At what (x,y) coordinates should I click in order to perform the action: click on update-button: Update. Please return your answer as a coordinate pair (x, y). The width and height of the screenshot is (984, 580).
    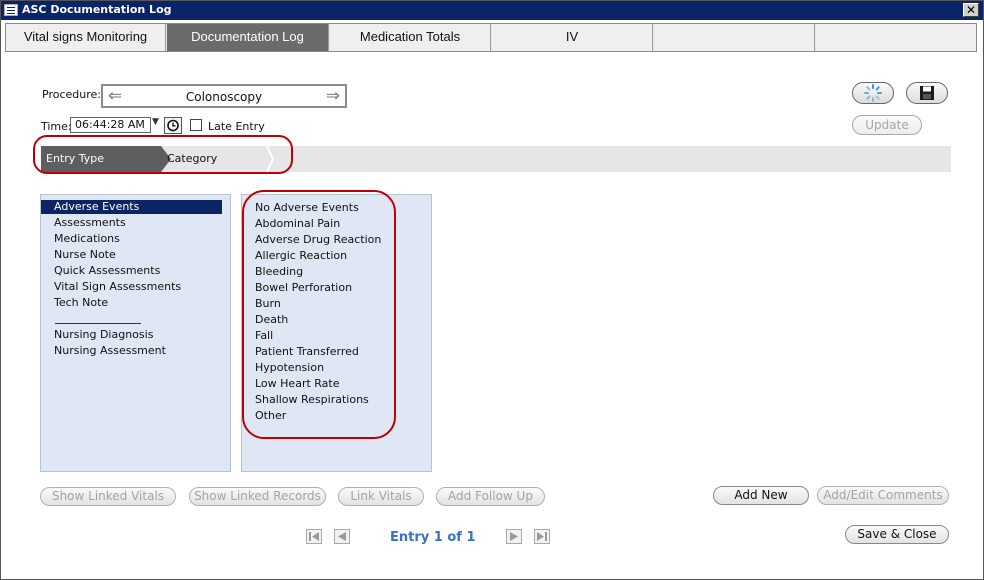
    Looking at the image, I should click on (887, 125).